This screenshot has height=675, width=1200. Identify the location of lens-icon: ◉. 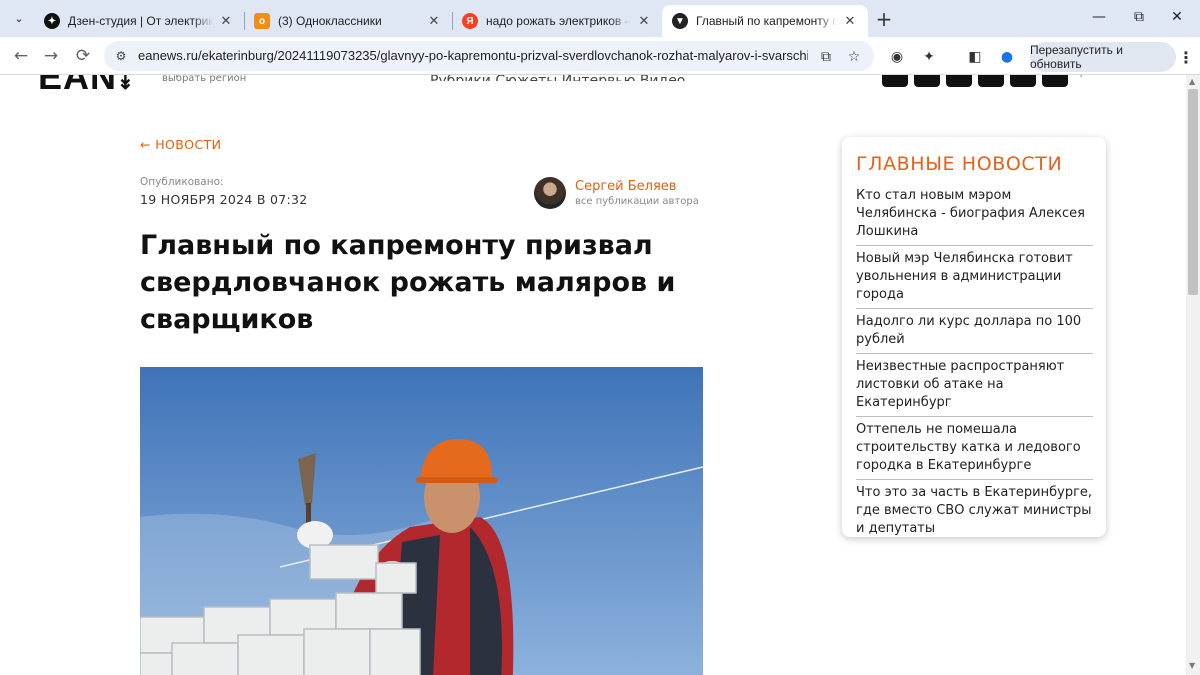
(897, 57).